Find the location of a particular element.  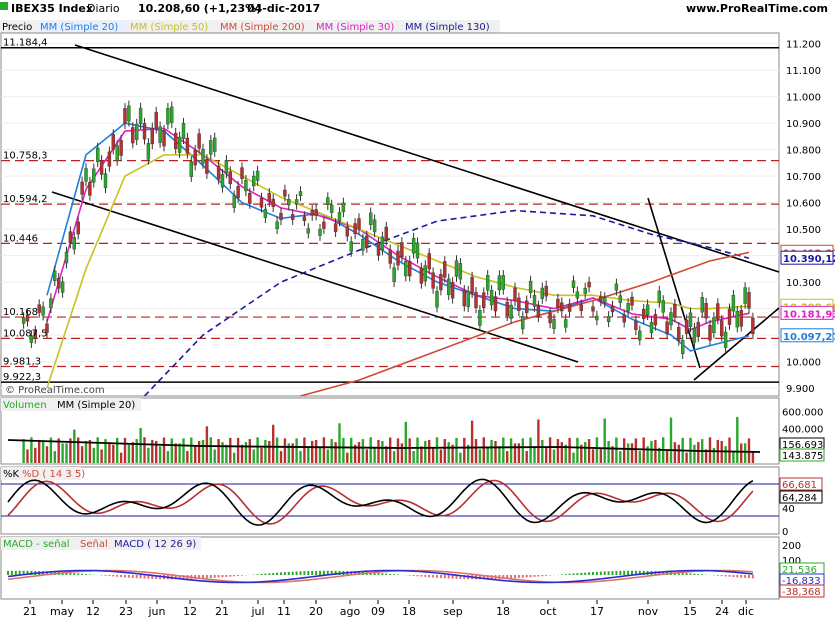

price-tick-label: 9.900 is located at coordinates (800, 389).